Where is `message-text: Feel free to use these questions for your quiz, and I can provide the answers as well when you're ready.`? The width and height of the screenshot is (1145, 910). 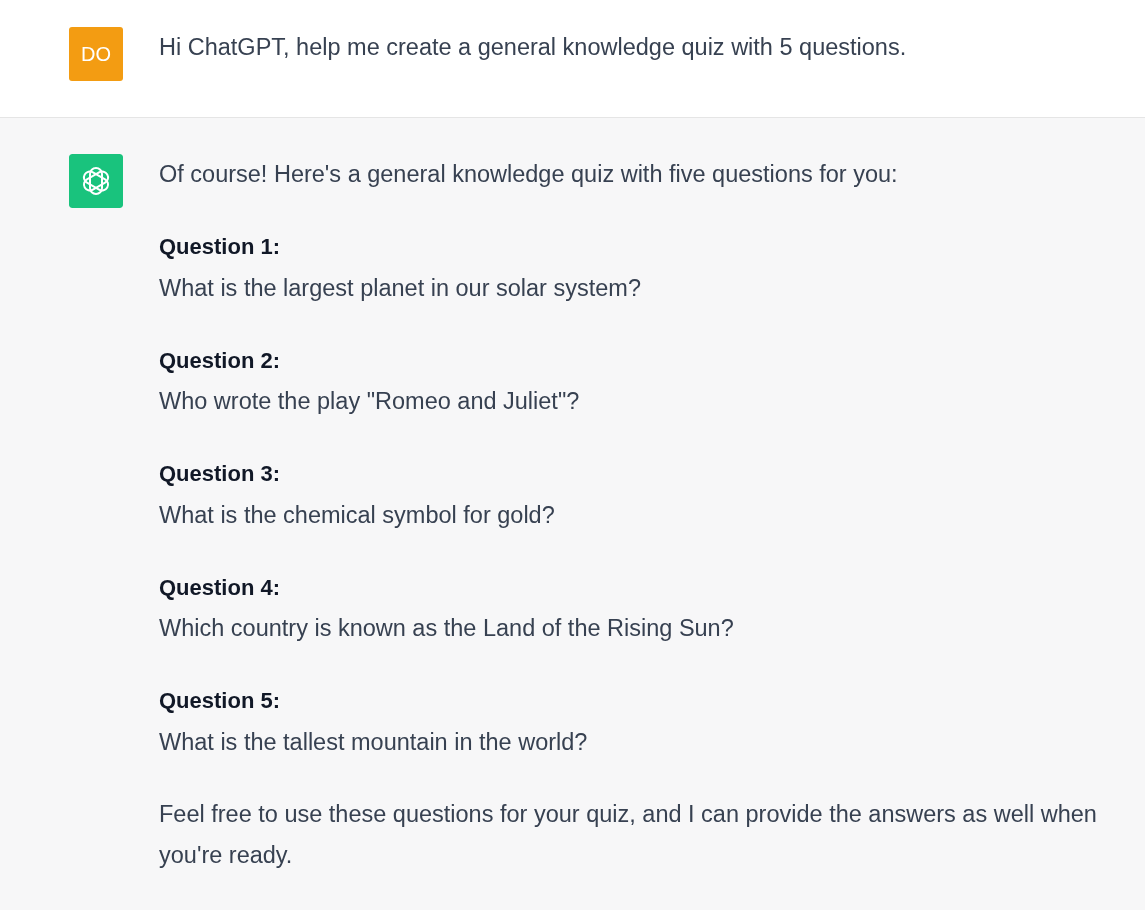 message-text: Feel free to use these questions for your quiz, and I can provide the answers as well when you're ready. is located at coordinates (628, 834).